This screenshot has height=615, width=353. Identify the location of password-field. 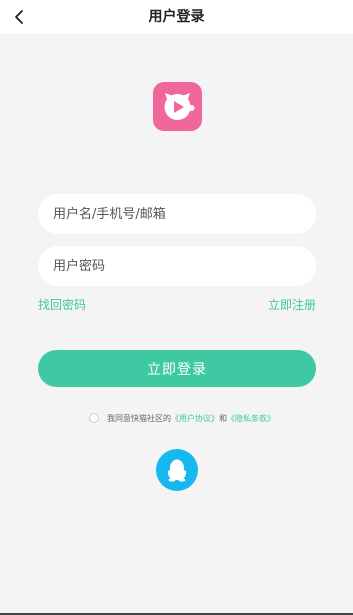
(177, 266).